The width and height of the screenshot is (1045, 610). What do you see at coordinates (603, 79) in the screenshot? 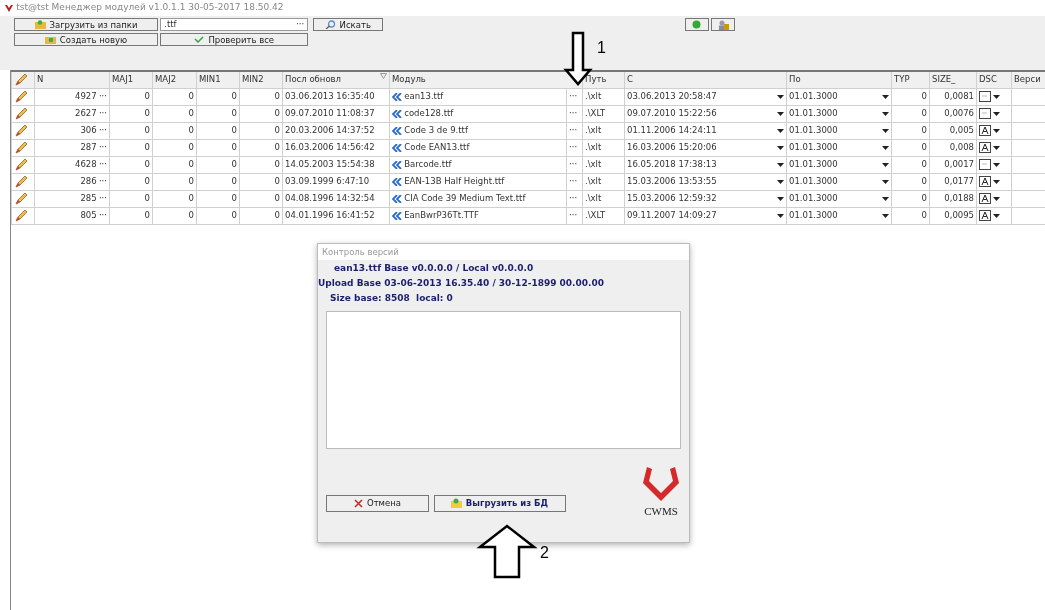
I see `column-header: Путь` at bounding box center [603, 79].